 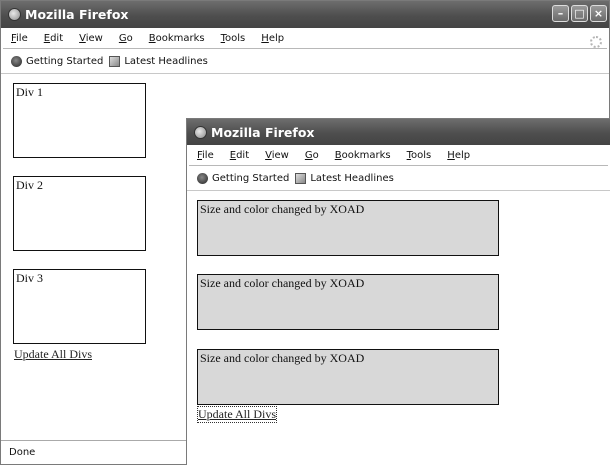 I want to click on maximize-button: □, so click(x=579, y=13).